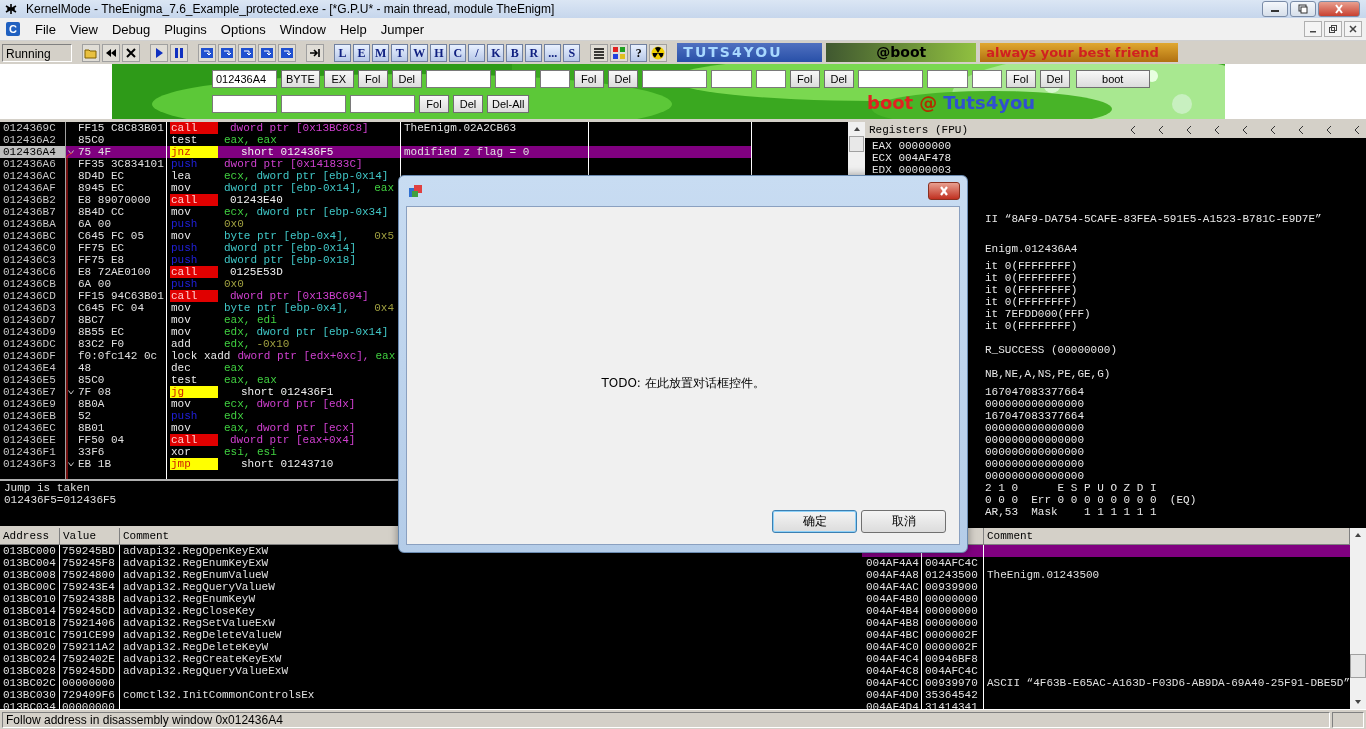 The height and width of the screenshot is (729, 1366). What do you see at coordinates (1106, 695) in the screenshot?
I see `stack-row: 004AF4D0 35364542` at bounding box center [1106, 695].